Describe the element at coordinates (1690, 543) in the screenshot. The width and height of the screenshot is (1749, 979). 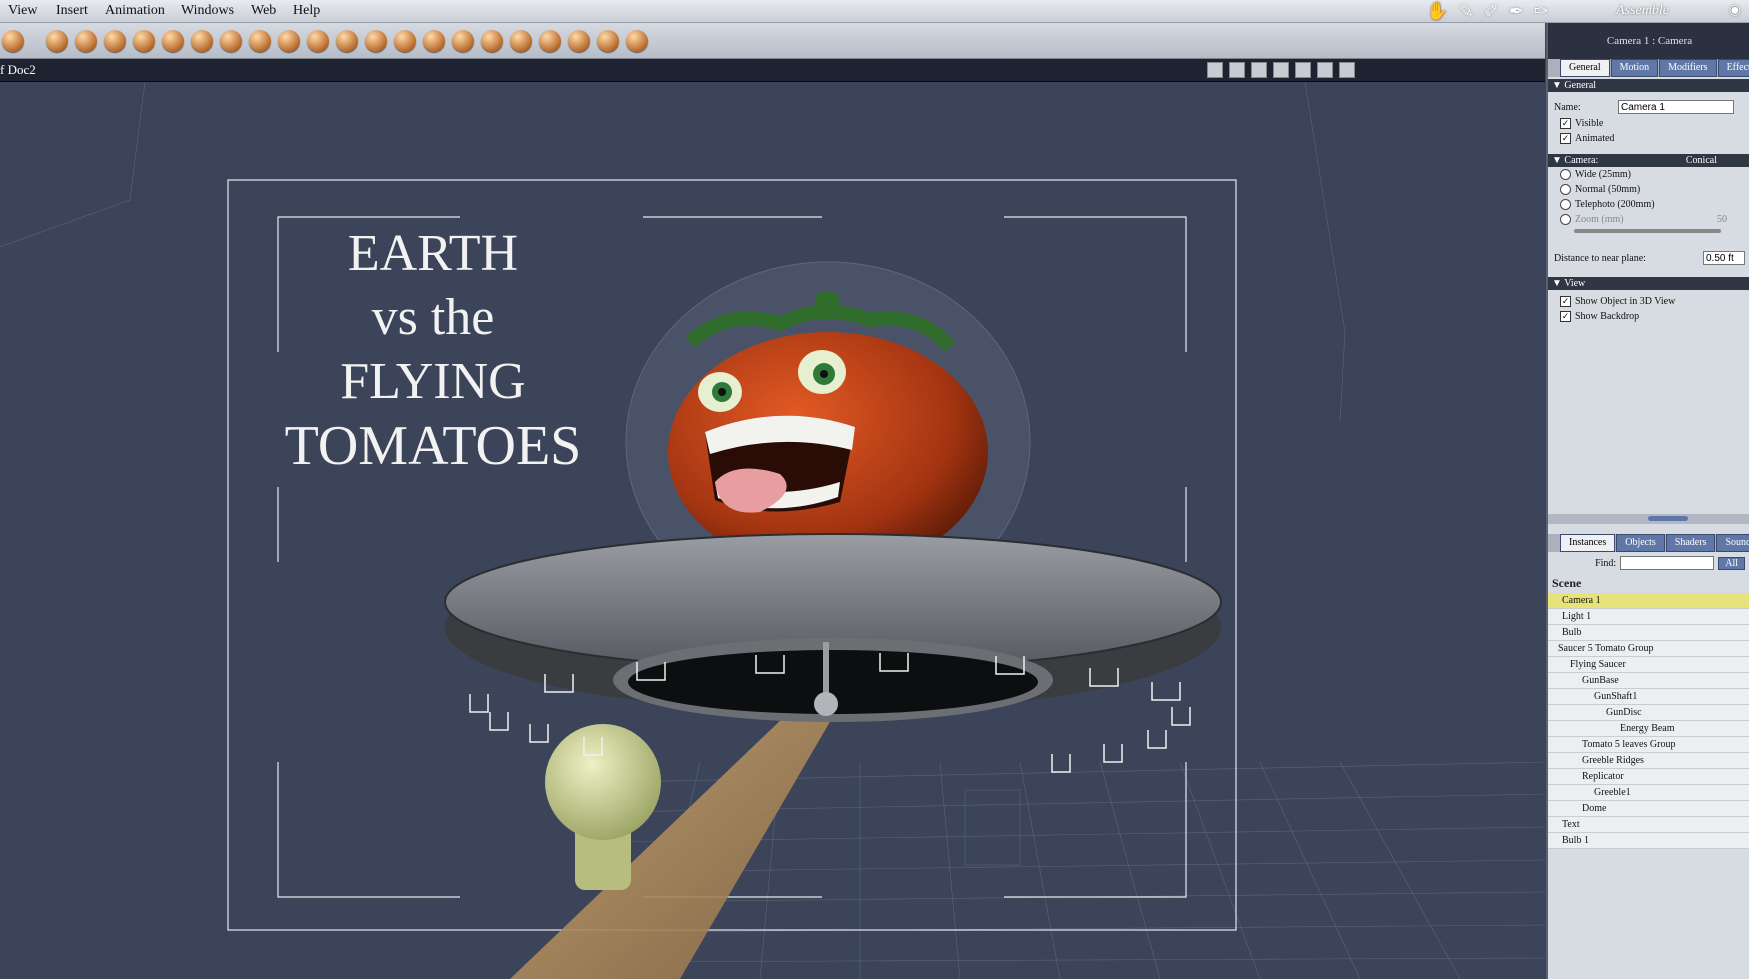
I see `tab-shaders: Shaders` at that location.